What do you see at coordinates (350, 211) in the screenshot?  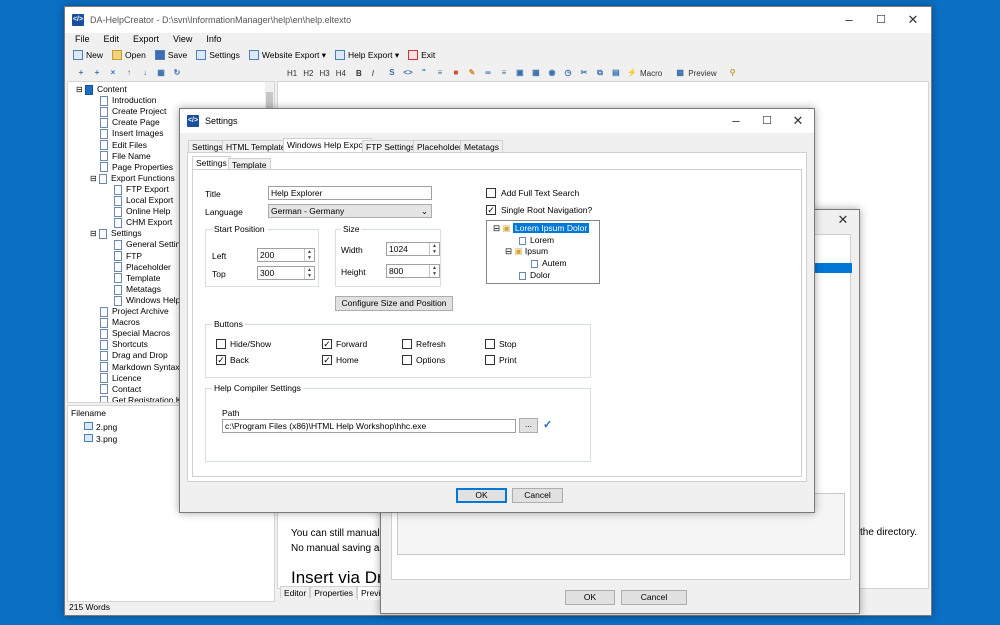 I see `language-select: German - Germany ⌄` at bounding box center [350, 211].